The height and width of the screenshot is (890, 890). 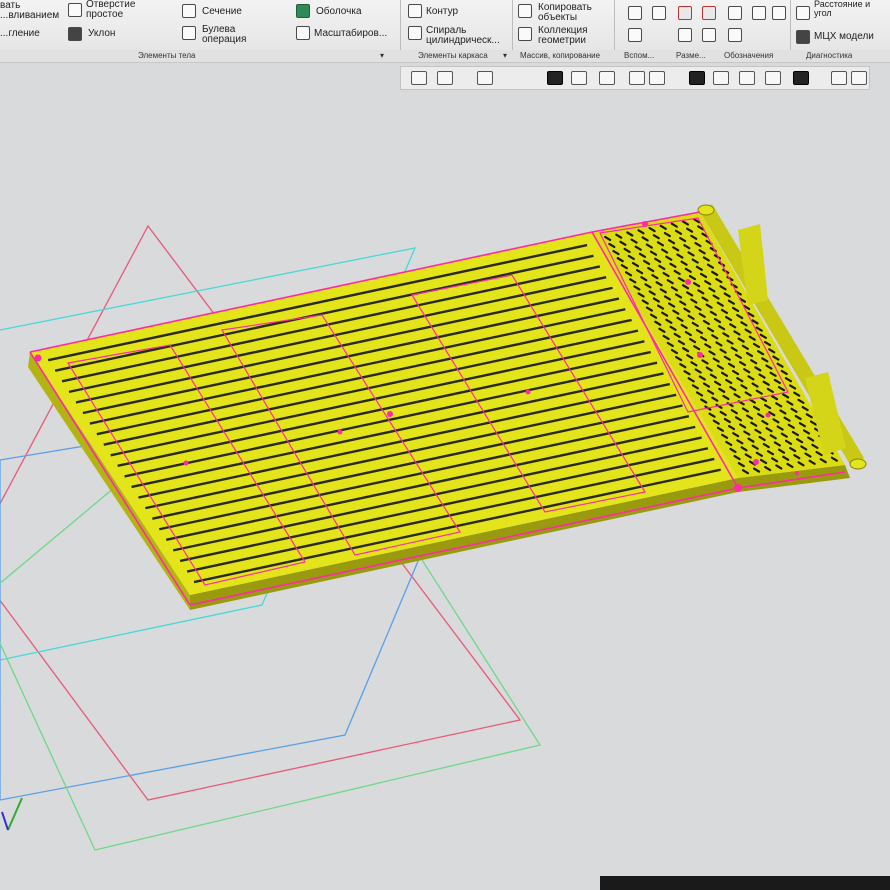 I want to click on spiral-icon, so click(x=415, y=33).